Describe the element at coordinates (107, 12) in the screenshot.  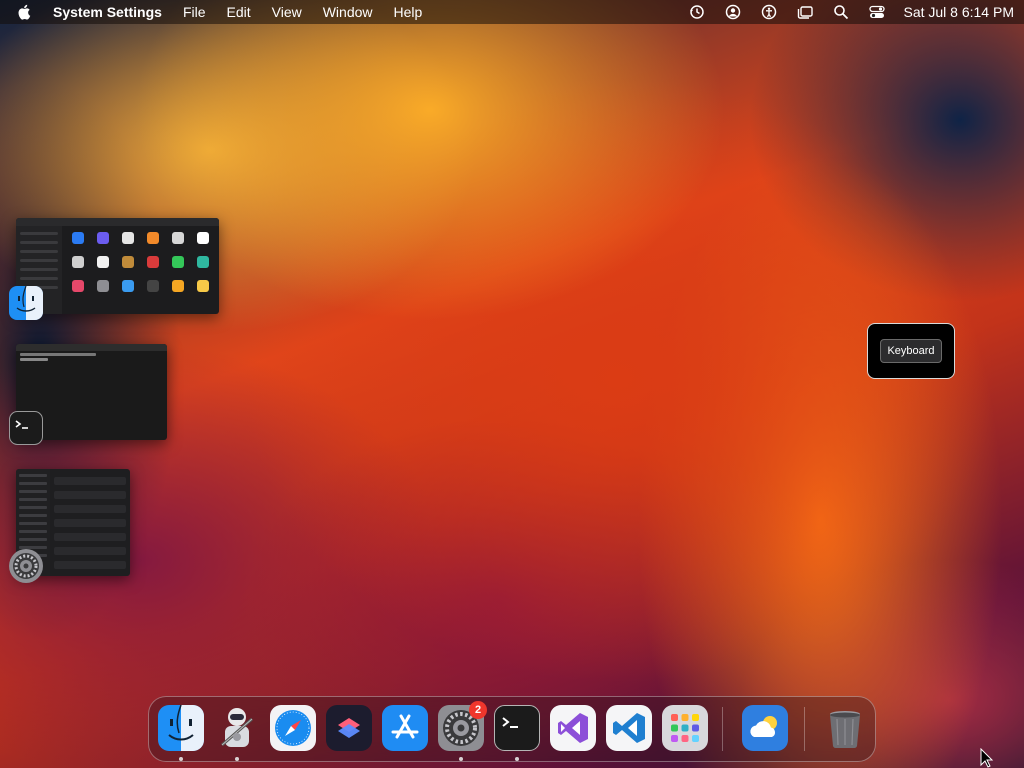
I see `active-app-name: System Settings` at that location.